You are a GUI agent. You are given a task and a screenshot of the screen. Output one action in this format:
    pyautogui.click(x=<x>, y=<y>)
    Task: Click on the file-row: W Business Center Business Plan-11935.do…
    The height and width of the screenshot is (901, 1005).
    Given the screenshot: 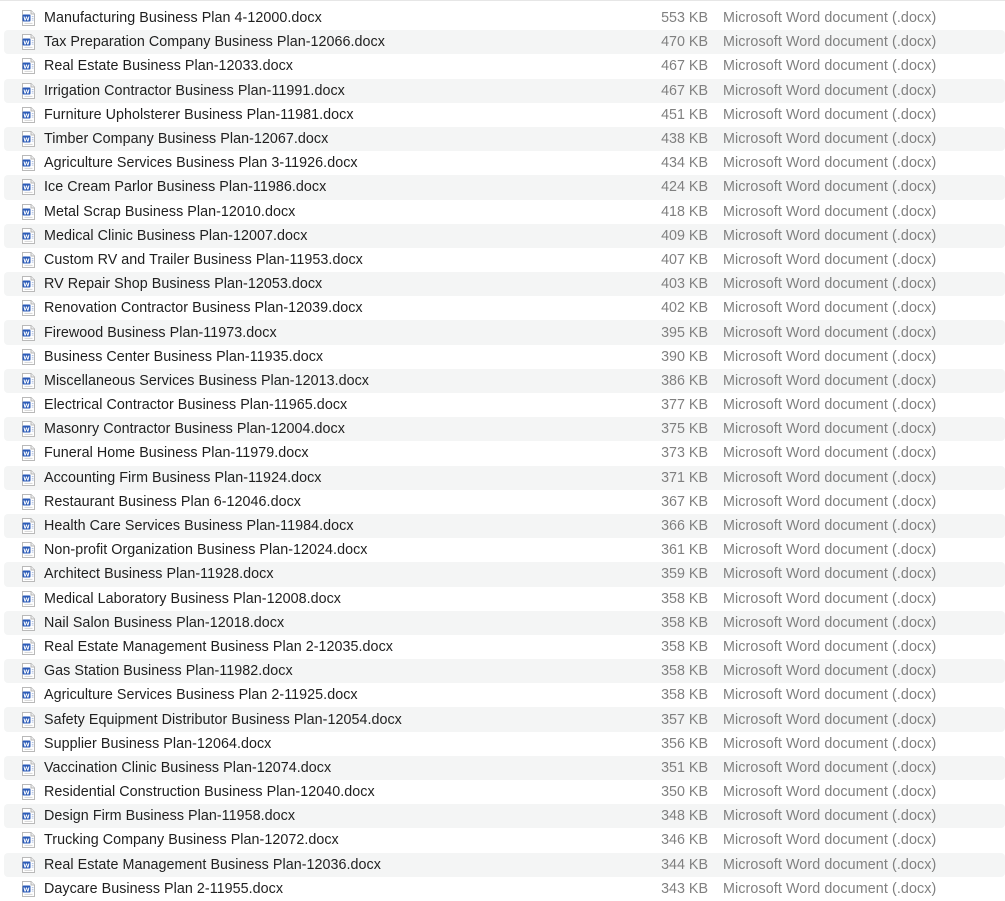 What is the action you would take?
    pyautogui.click(x=504, y=357)
    